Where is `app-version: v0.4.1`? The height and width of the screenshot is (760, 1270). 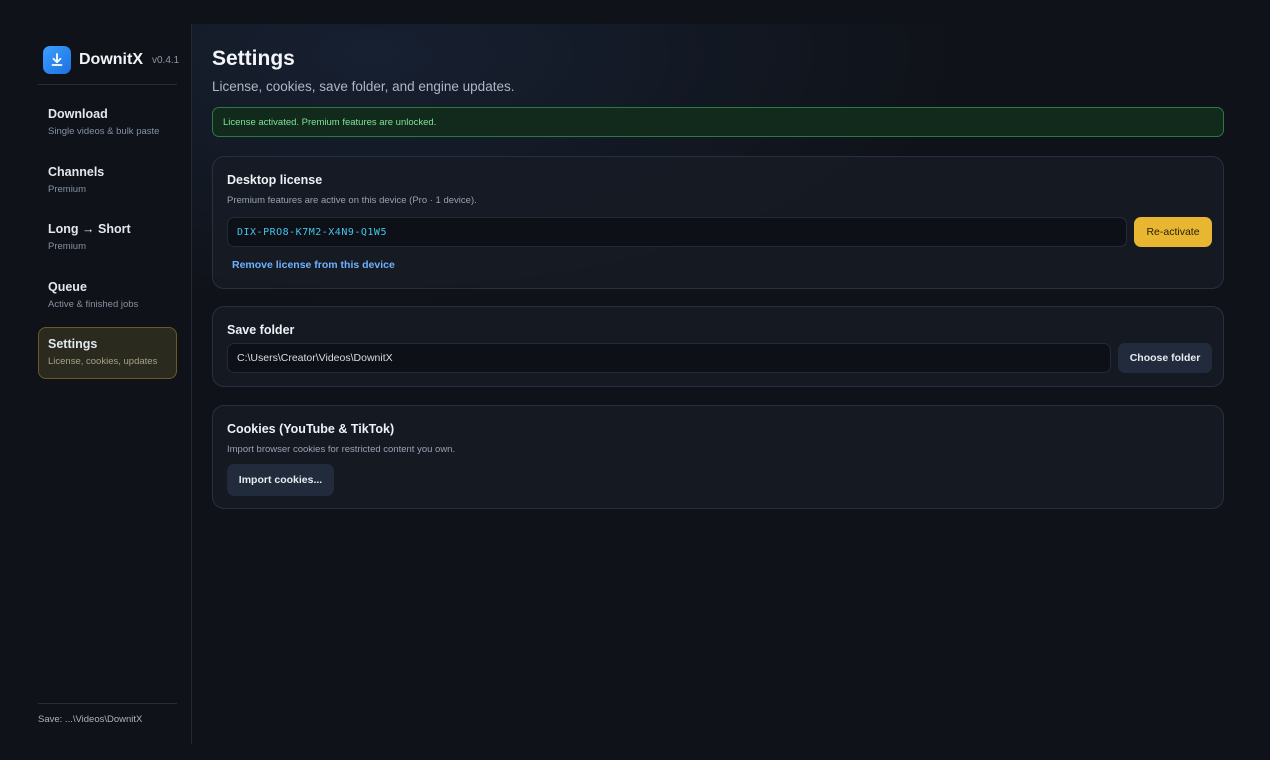
app-version: v0.4.1 is located at coordinates (166, 60).